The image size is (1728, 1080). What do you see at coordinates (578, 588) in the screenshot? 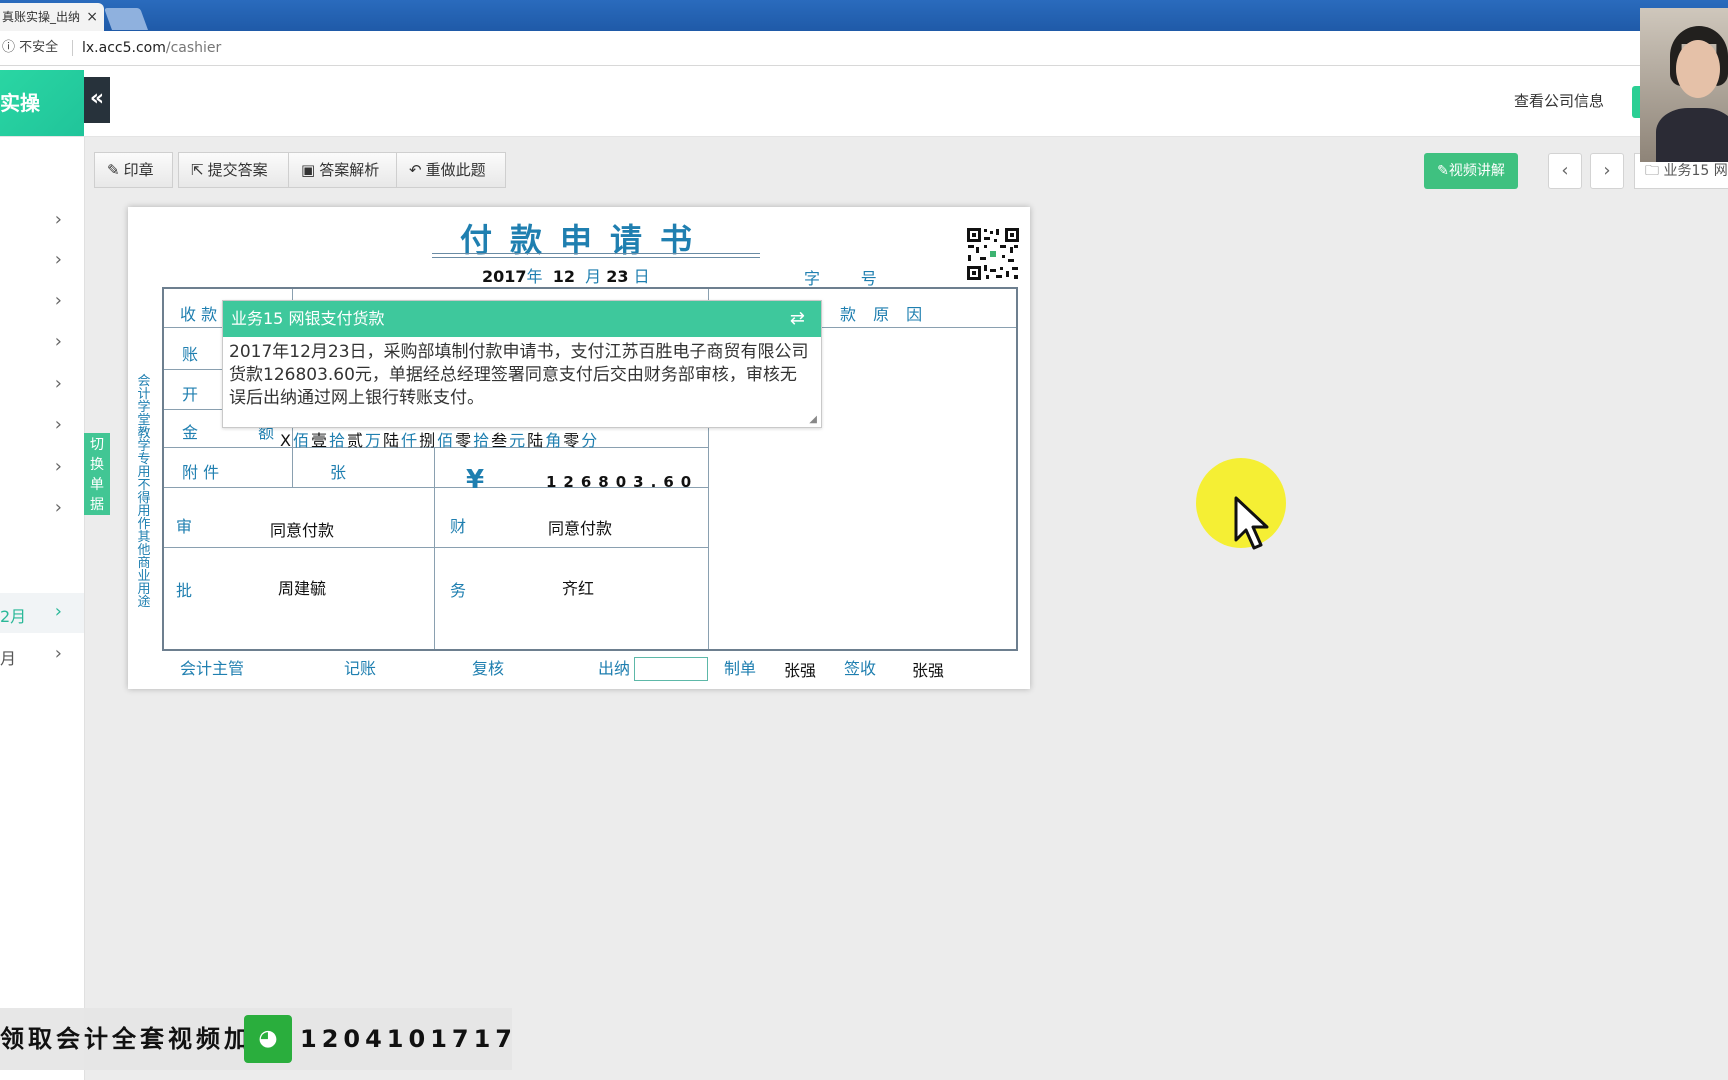
I see `finance-signer: 齐红` at bounding box center [578, 588].